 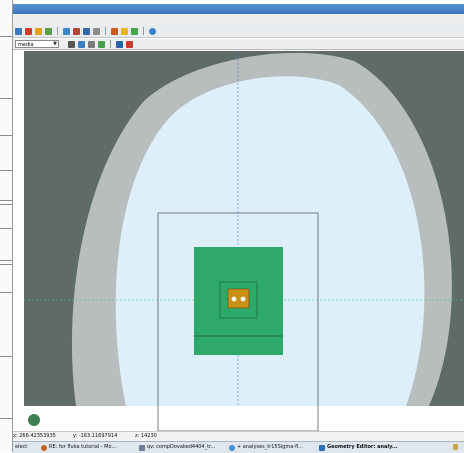 What do you see at coordinates (21, 447) in the screenshot?
I see `mode-label: elect` at bounding box center [21, 447].